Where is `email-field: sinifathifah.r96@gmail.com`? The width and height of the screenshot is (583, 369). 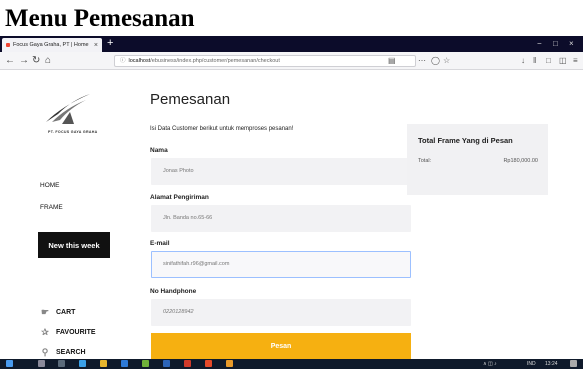
email-field: sinifathifah.r96@gmail.com is located at coordinates (281, 264).